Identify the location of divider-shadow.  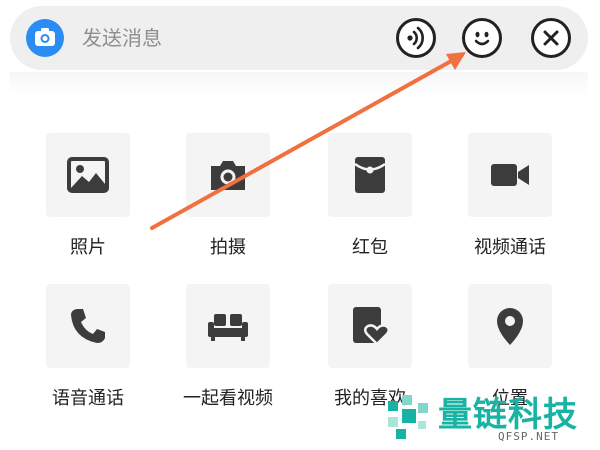
(299, 84).